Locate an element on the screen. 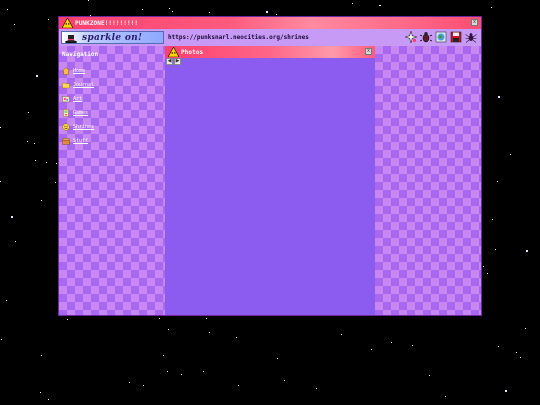 The image size is (540, 405). url-bar: https://punksnarl.neocities.org/shrines is located at coordinates (284, 37).